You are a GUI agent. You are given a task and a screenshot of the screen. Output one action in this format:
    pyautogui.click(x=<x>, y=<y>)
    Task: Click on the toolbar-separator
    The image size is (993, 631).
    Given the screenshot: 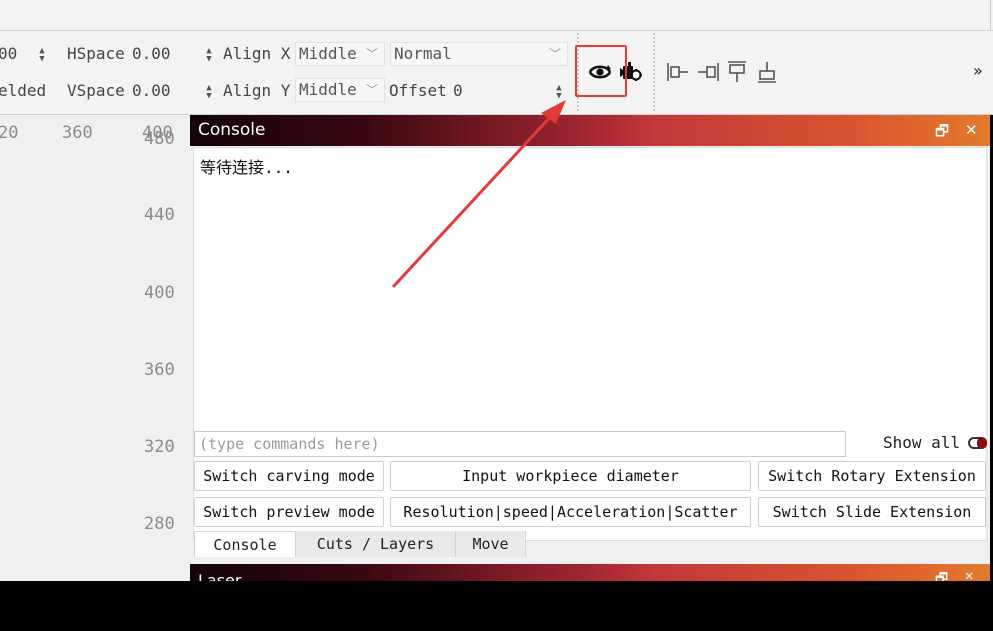 What is the action you would take?
    pyautogui.click(x=654, y=72)
    